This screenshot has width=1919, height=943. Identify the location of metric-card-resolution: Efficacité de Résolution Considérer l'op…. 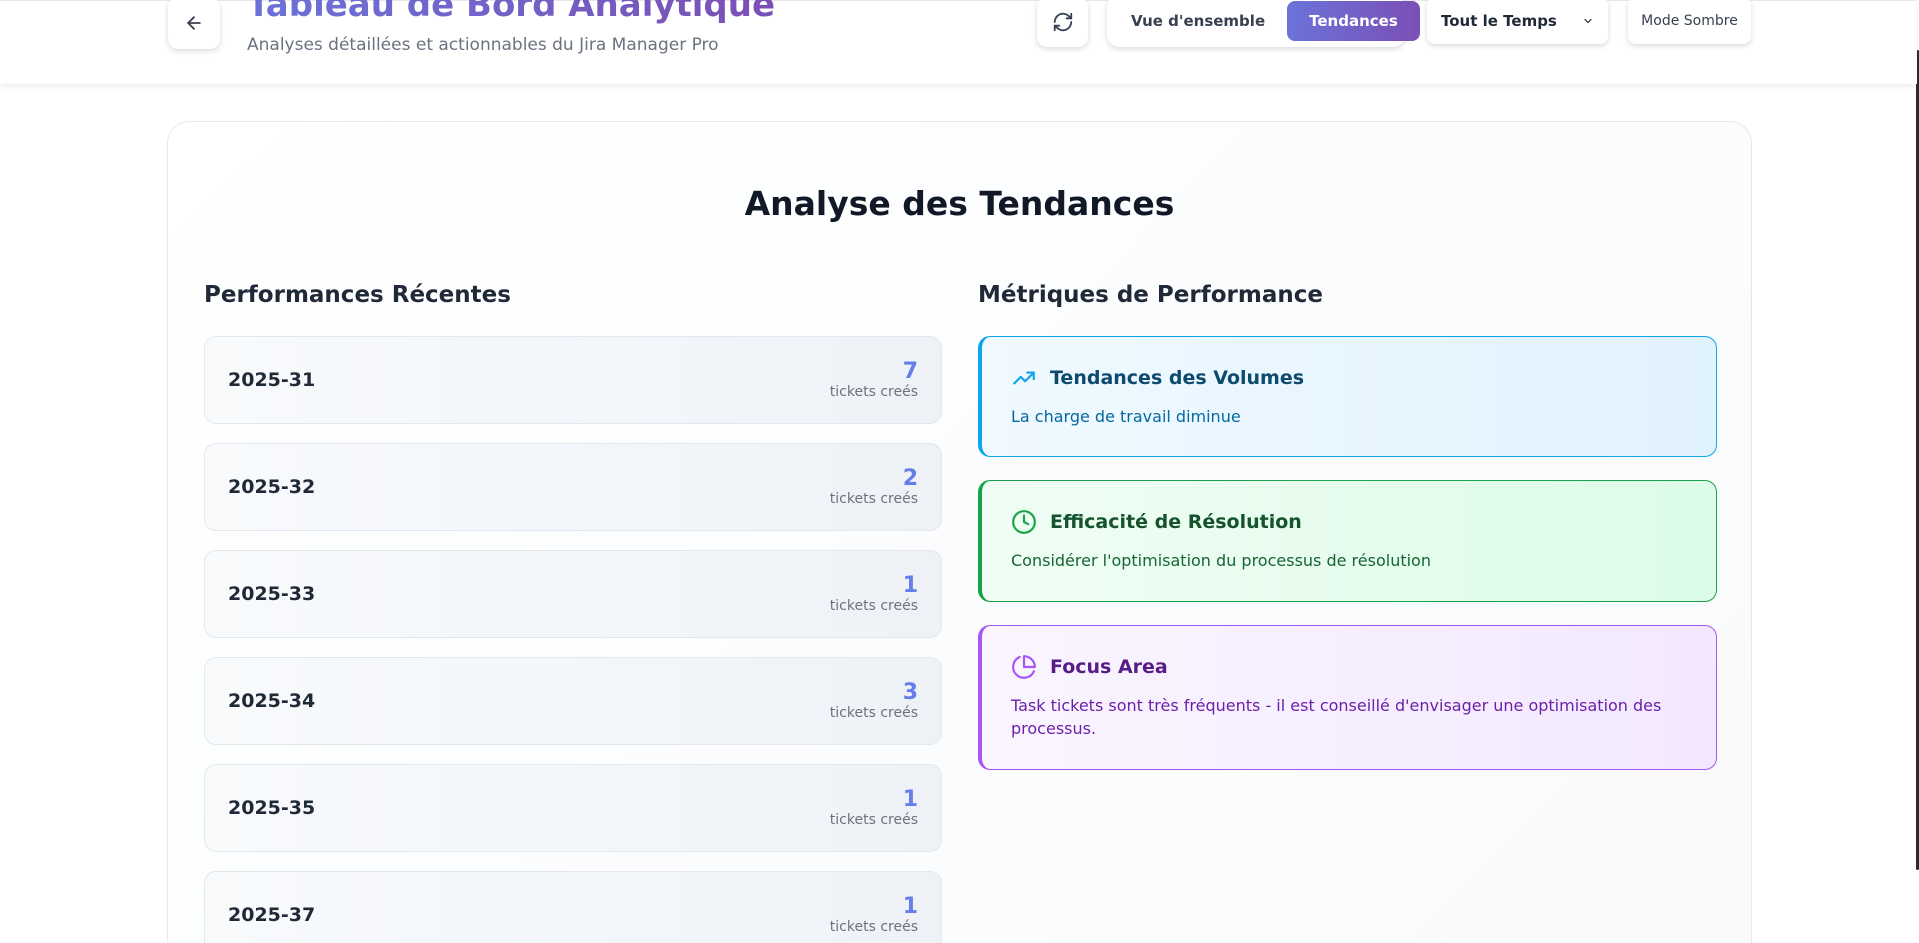
(1347, 541).